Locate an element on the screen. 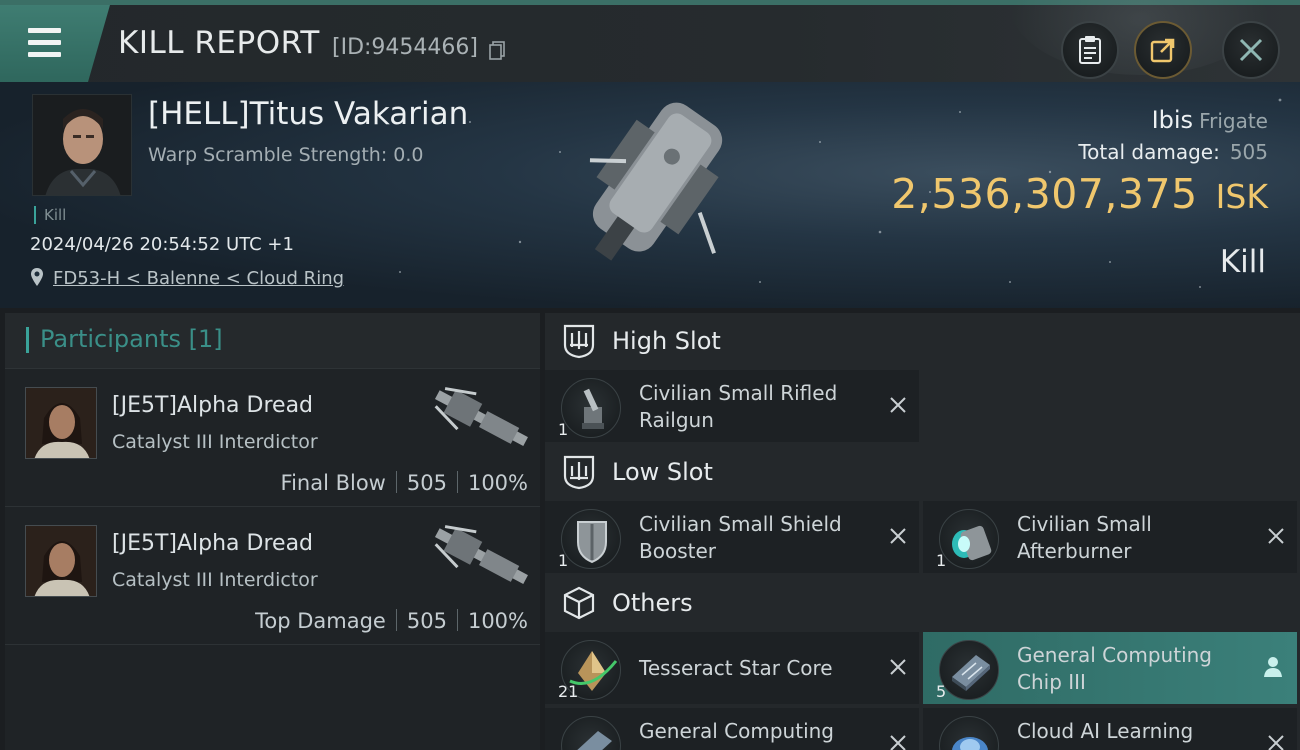 The width and height of the screenshot is (1300, 750). shield-booster-icon is located at coordinates (591, 539).